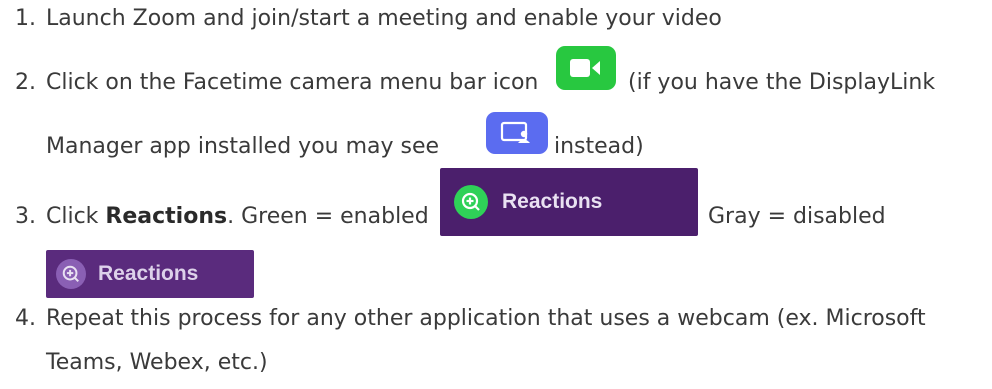 Image resolution: width=992 pixels, height=389 pixels. I want to click on step-3-text-after: Gray = disabled, so click(797, 216).